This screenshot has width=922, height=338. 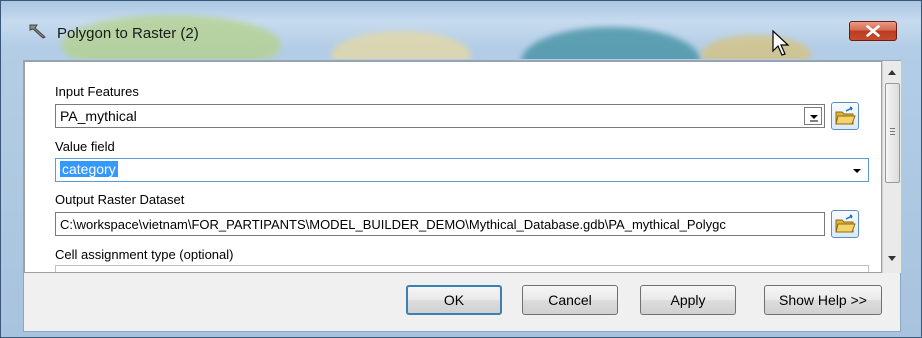 I want to click on vertical-scrollbar, so click(x=891, y=167).